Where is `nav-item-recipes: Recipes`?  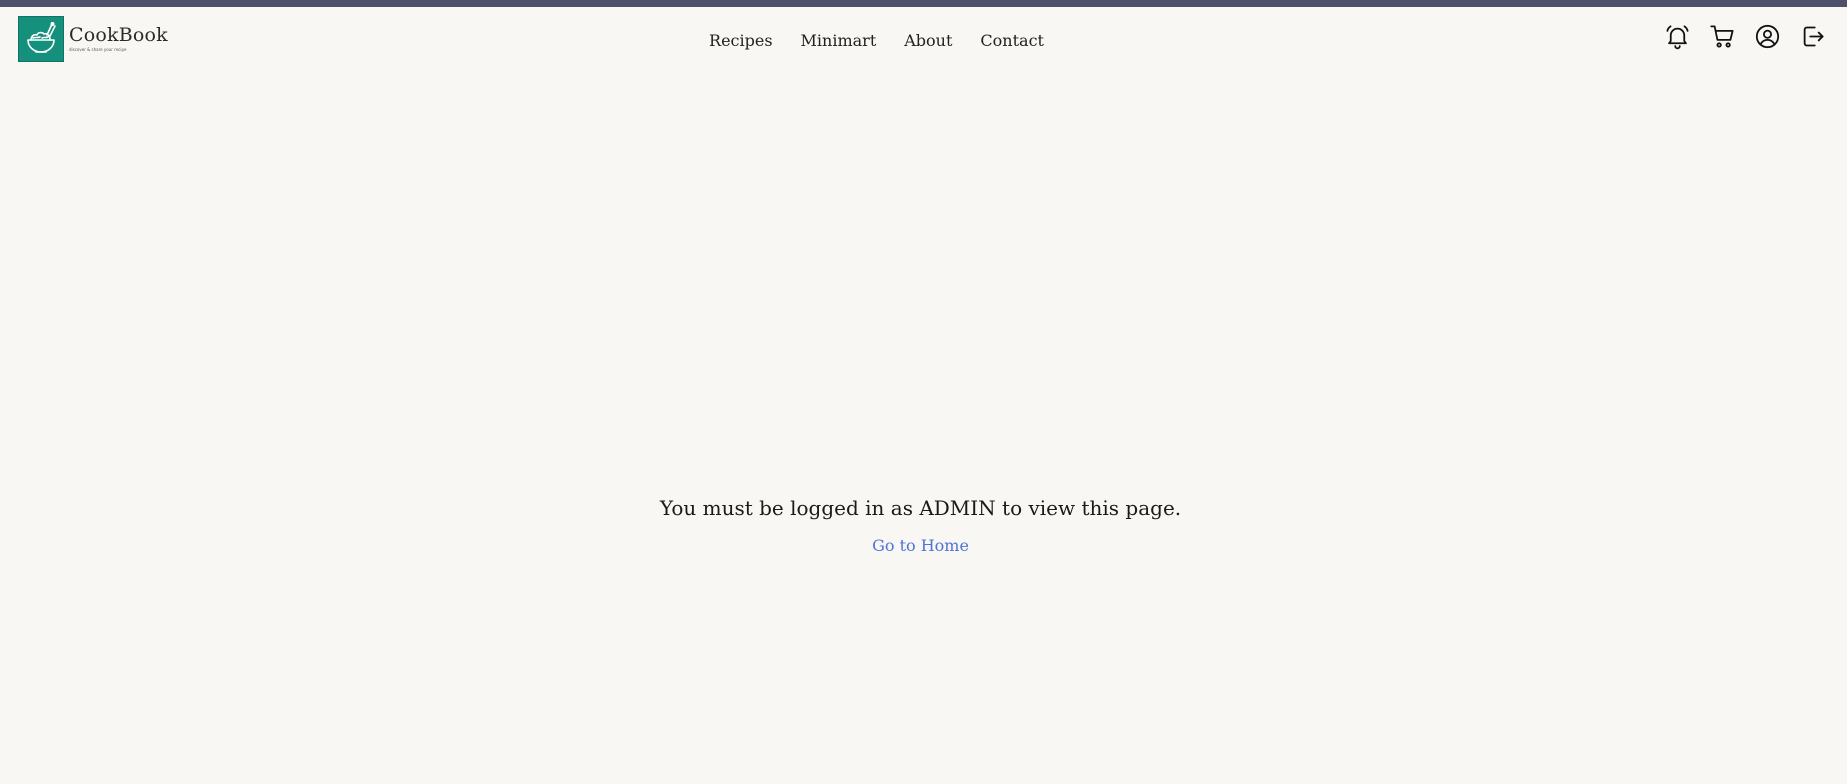
nav-item-recipes: Recipes is located at coordinates (741, 40).